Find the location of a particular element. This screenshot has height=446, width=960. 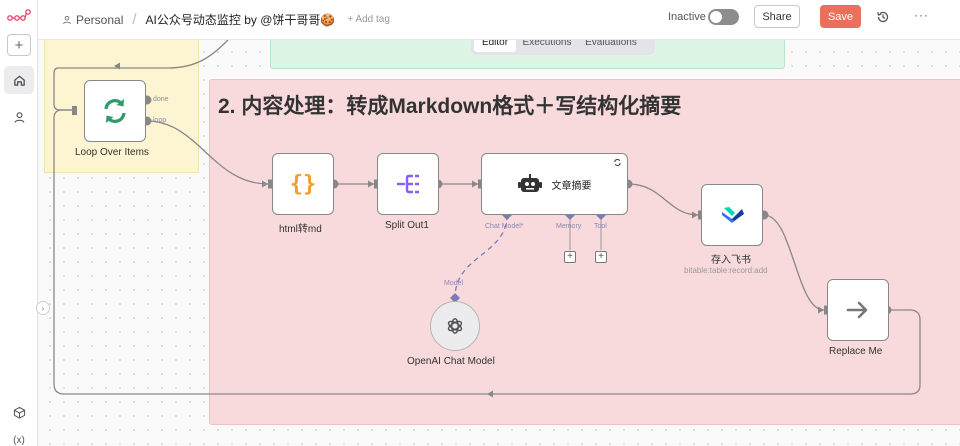

history-icon is located at coordinates (883, 17).